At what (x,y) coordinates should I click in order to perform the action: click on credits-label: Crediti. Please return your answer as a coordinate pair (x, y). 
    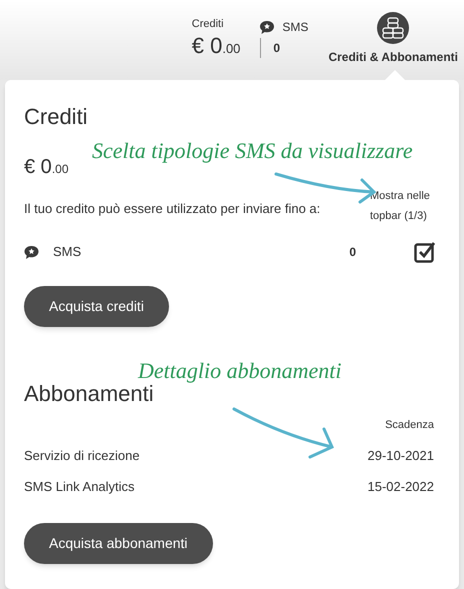
    Looking at the image, I should click on (208, 24).